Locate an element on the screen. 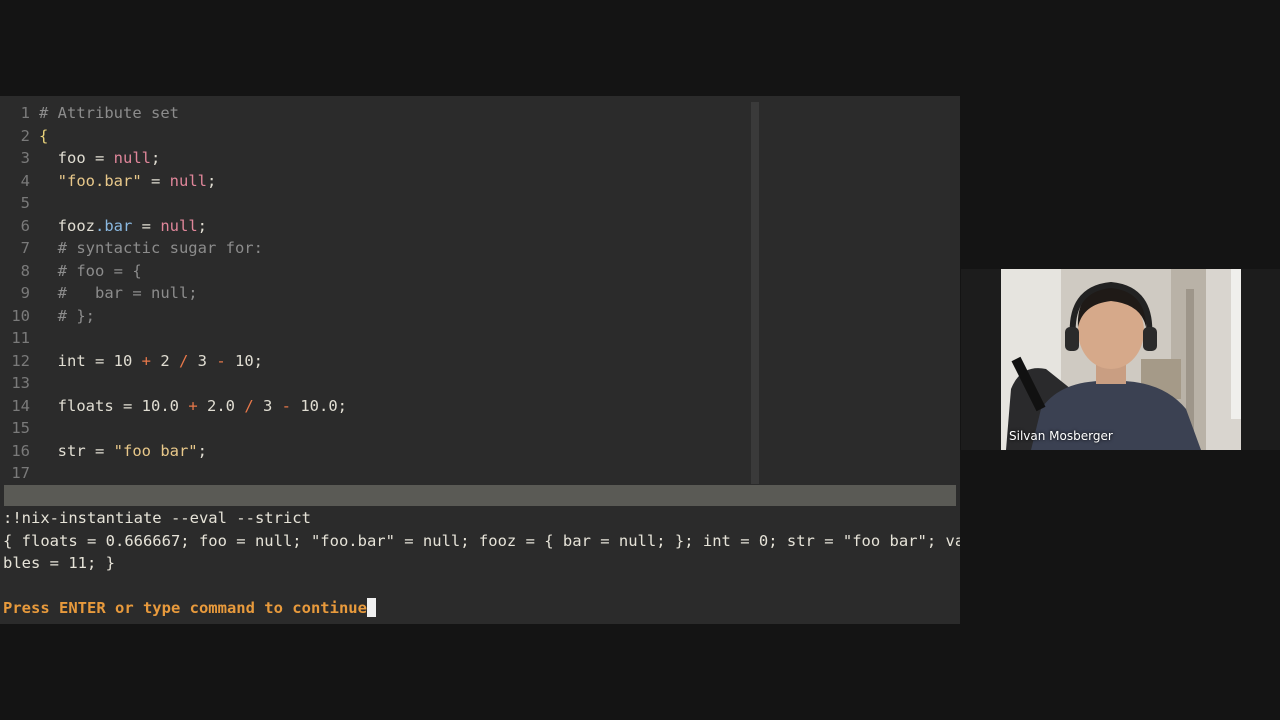 This screenshot has width=1280, height=720. code-token: # syntactic sugar for: is located at coordinates (151, 248).